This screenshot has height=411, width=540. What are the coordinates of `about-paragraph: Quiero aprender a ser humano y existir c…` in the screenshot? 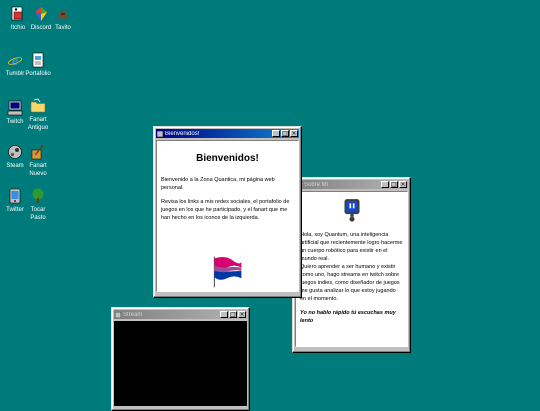 It's located at (350, 283).